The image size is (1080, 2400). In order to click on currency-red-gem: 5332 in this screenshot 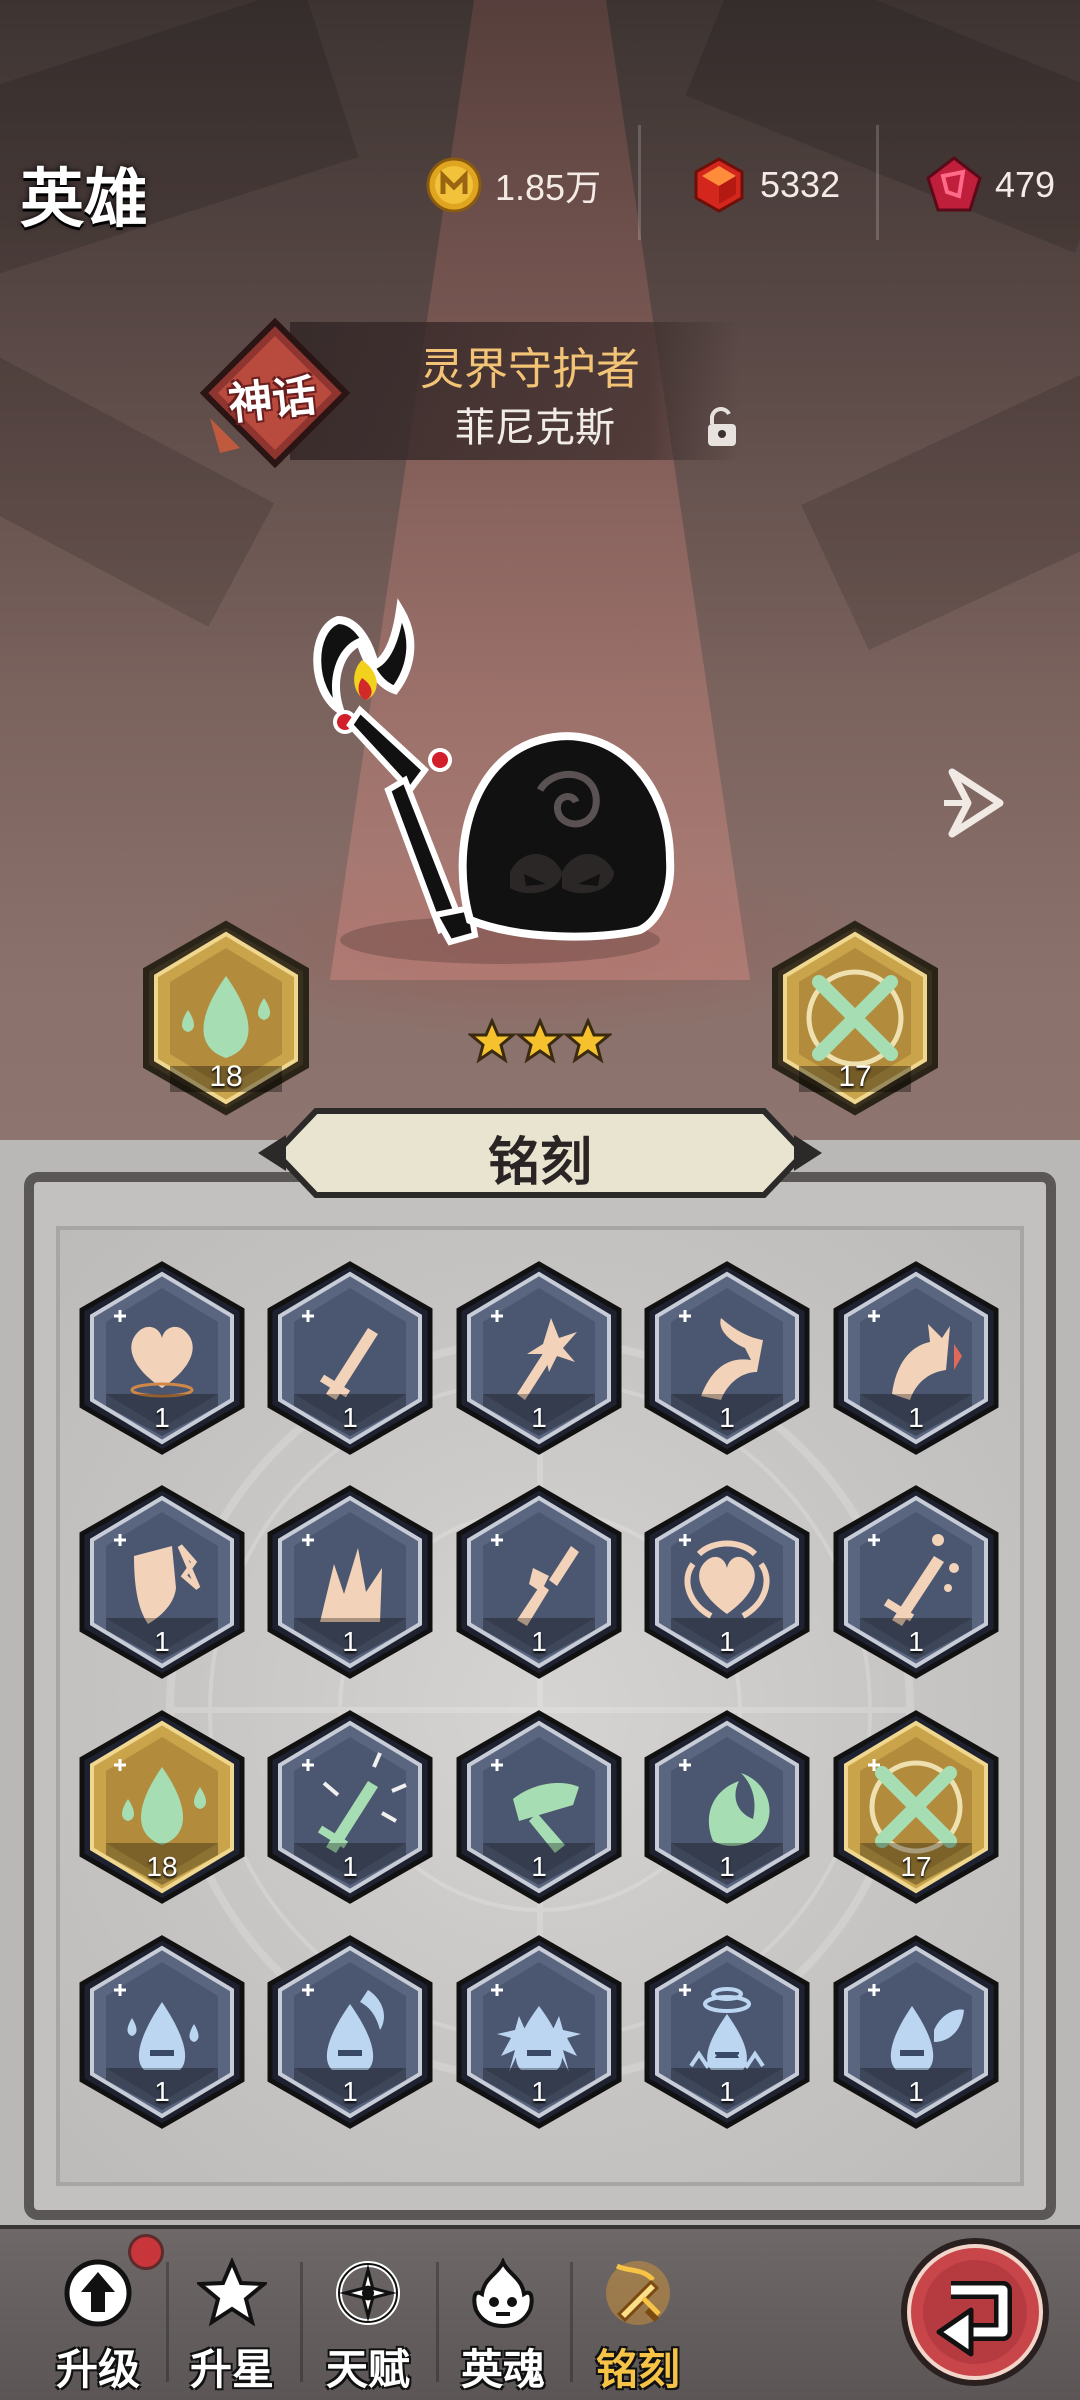, I will do `click(765, 185)`.